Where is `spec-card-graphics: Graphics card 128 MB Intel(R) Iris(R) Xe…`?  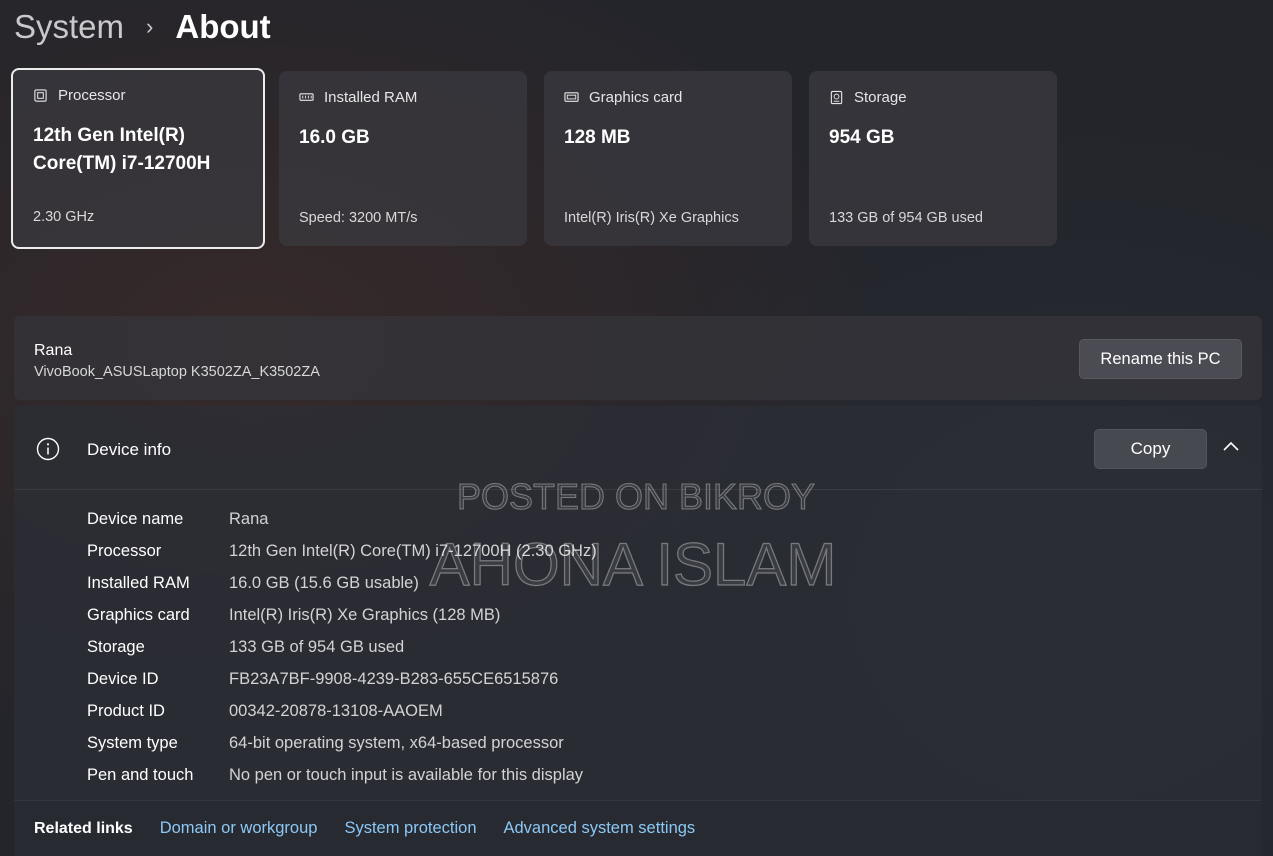
spec-card-graphics: Graphics card 128 MB Intel(R) Iris(R) Xe… is located at coordinates (668, 158).